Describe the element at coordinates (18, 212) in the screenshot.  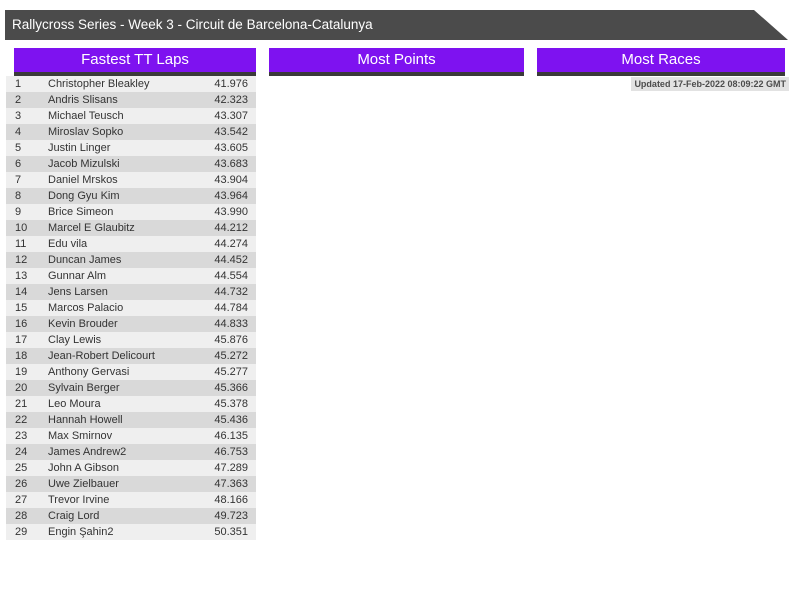
I see `rank-cell: 9` at that location.